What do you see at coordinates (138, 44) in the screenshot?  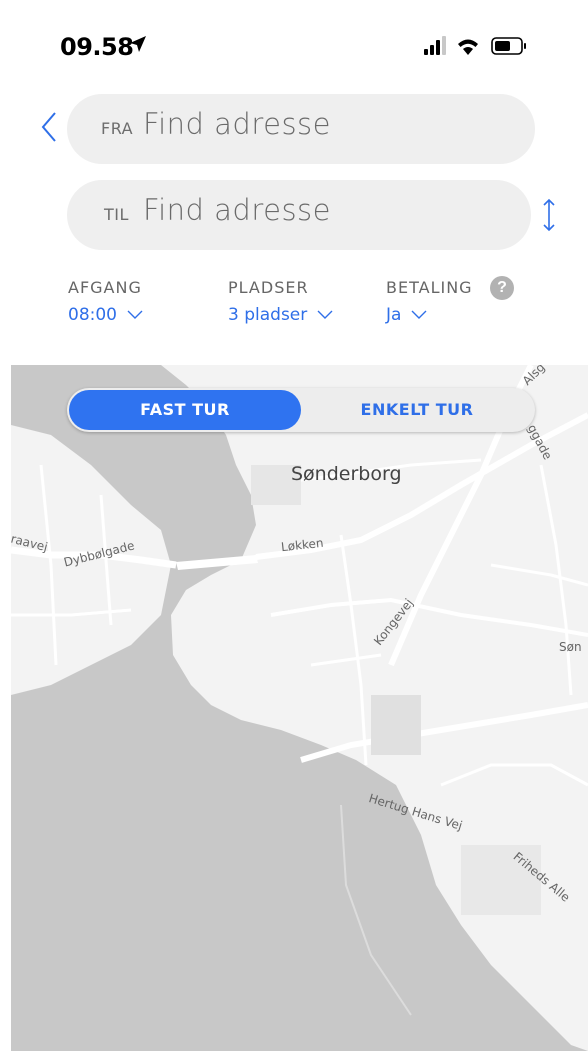 I see `location-arrow-icon` at bounding box center [138, 44].